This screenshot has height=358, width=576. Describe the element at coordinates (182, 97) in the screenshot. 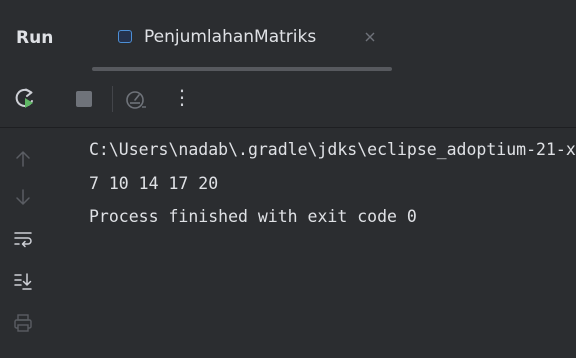

I see `more-options-icon: ⋮` at that location.